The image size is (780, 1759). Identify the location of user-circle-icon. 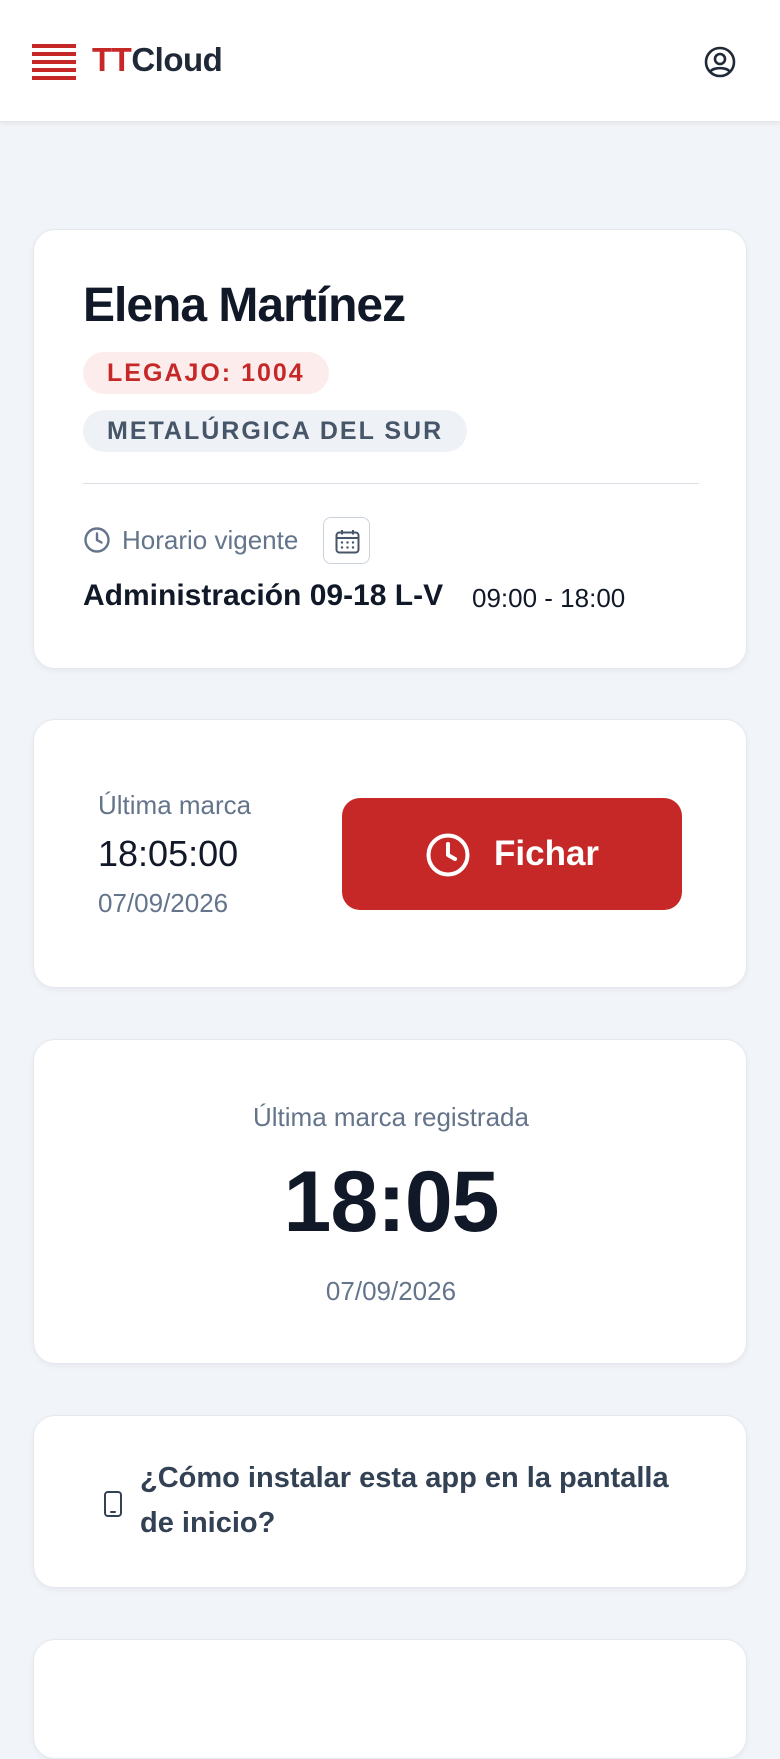
(720, 62).